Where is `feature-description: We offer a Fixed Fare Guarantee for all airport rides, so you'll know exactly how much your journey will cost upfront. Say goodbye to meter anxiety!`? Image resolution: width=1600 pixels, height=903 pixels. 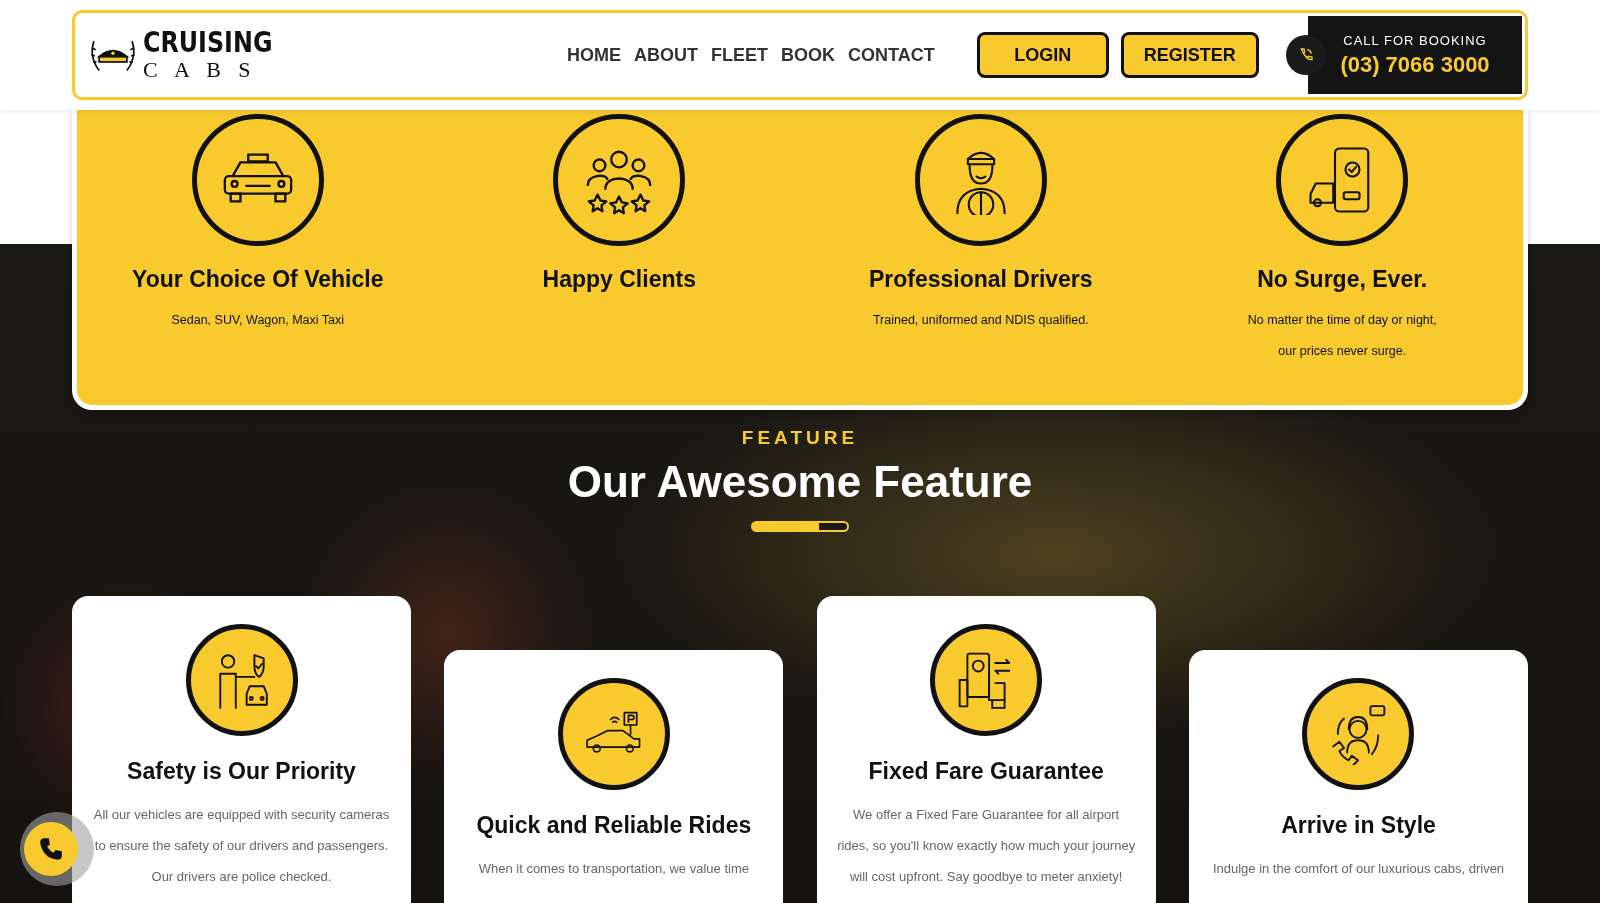 feature-description: We offer a Fixed Fare Guarantee for all airport rides, so you'll know exactly how much your journey will cost upfront. Say goodbye to meter anxiety! is located at coordinates (986, 846).